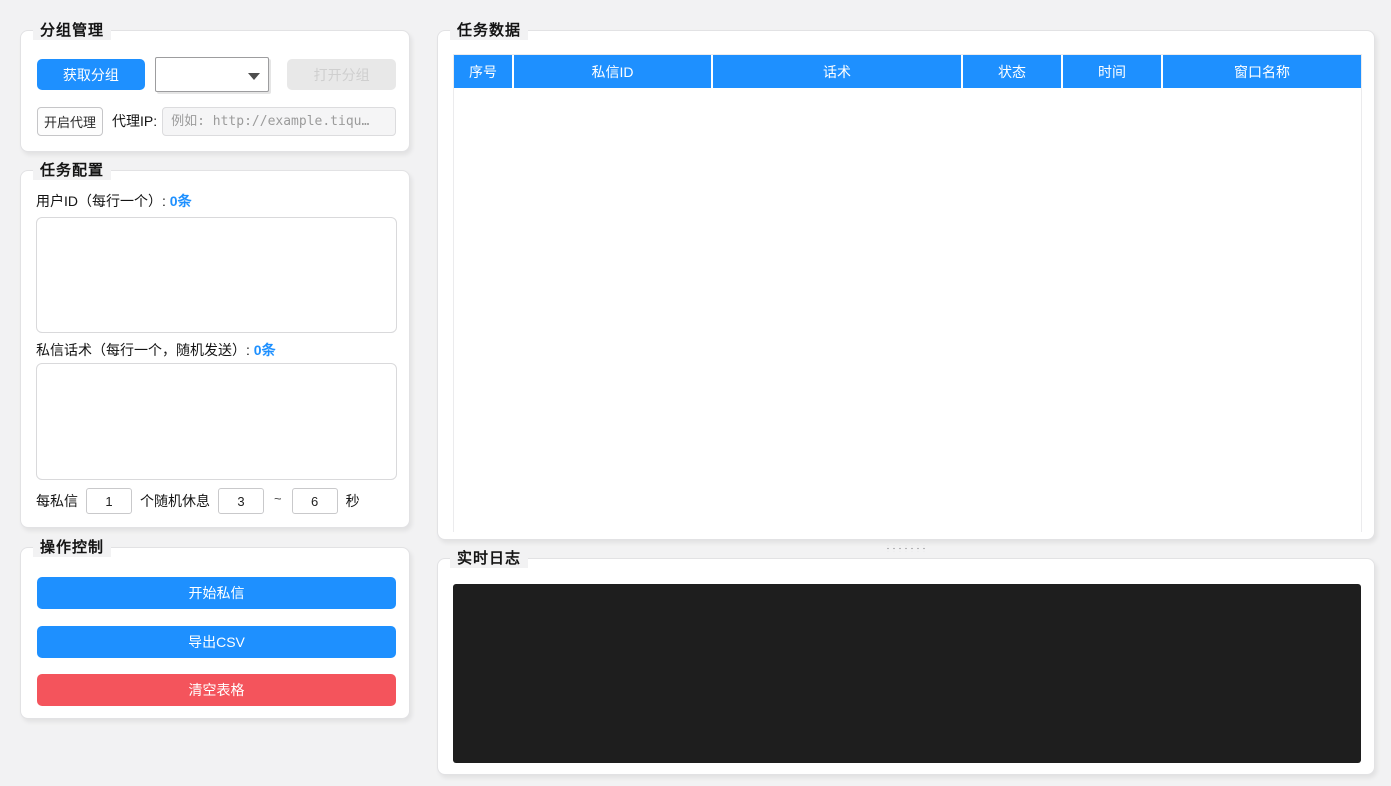 This screenshot has height=786, width=1391. What do you see at coordinates (837, 71) in the screenshot?
I see `header-cell-script: 话术` at bounding box center [837, 71].